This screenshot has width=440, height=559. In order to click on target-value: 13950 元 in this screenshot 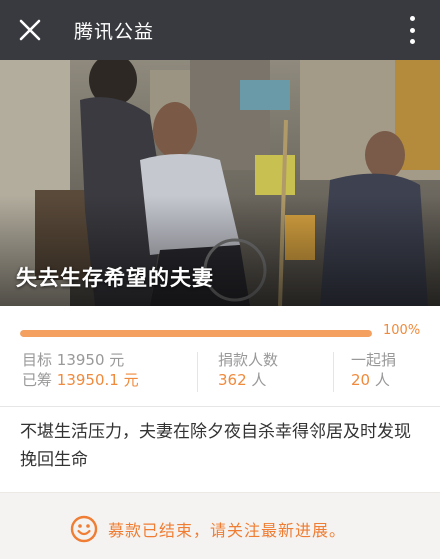, I will do `click(90, 360)`.